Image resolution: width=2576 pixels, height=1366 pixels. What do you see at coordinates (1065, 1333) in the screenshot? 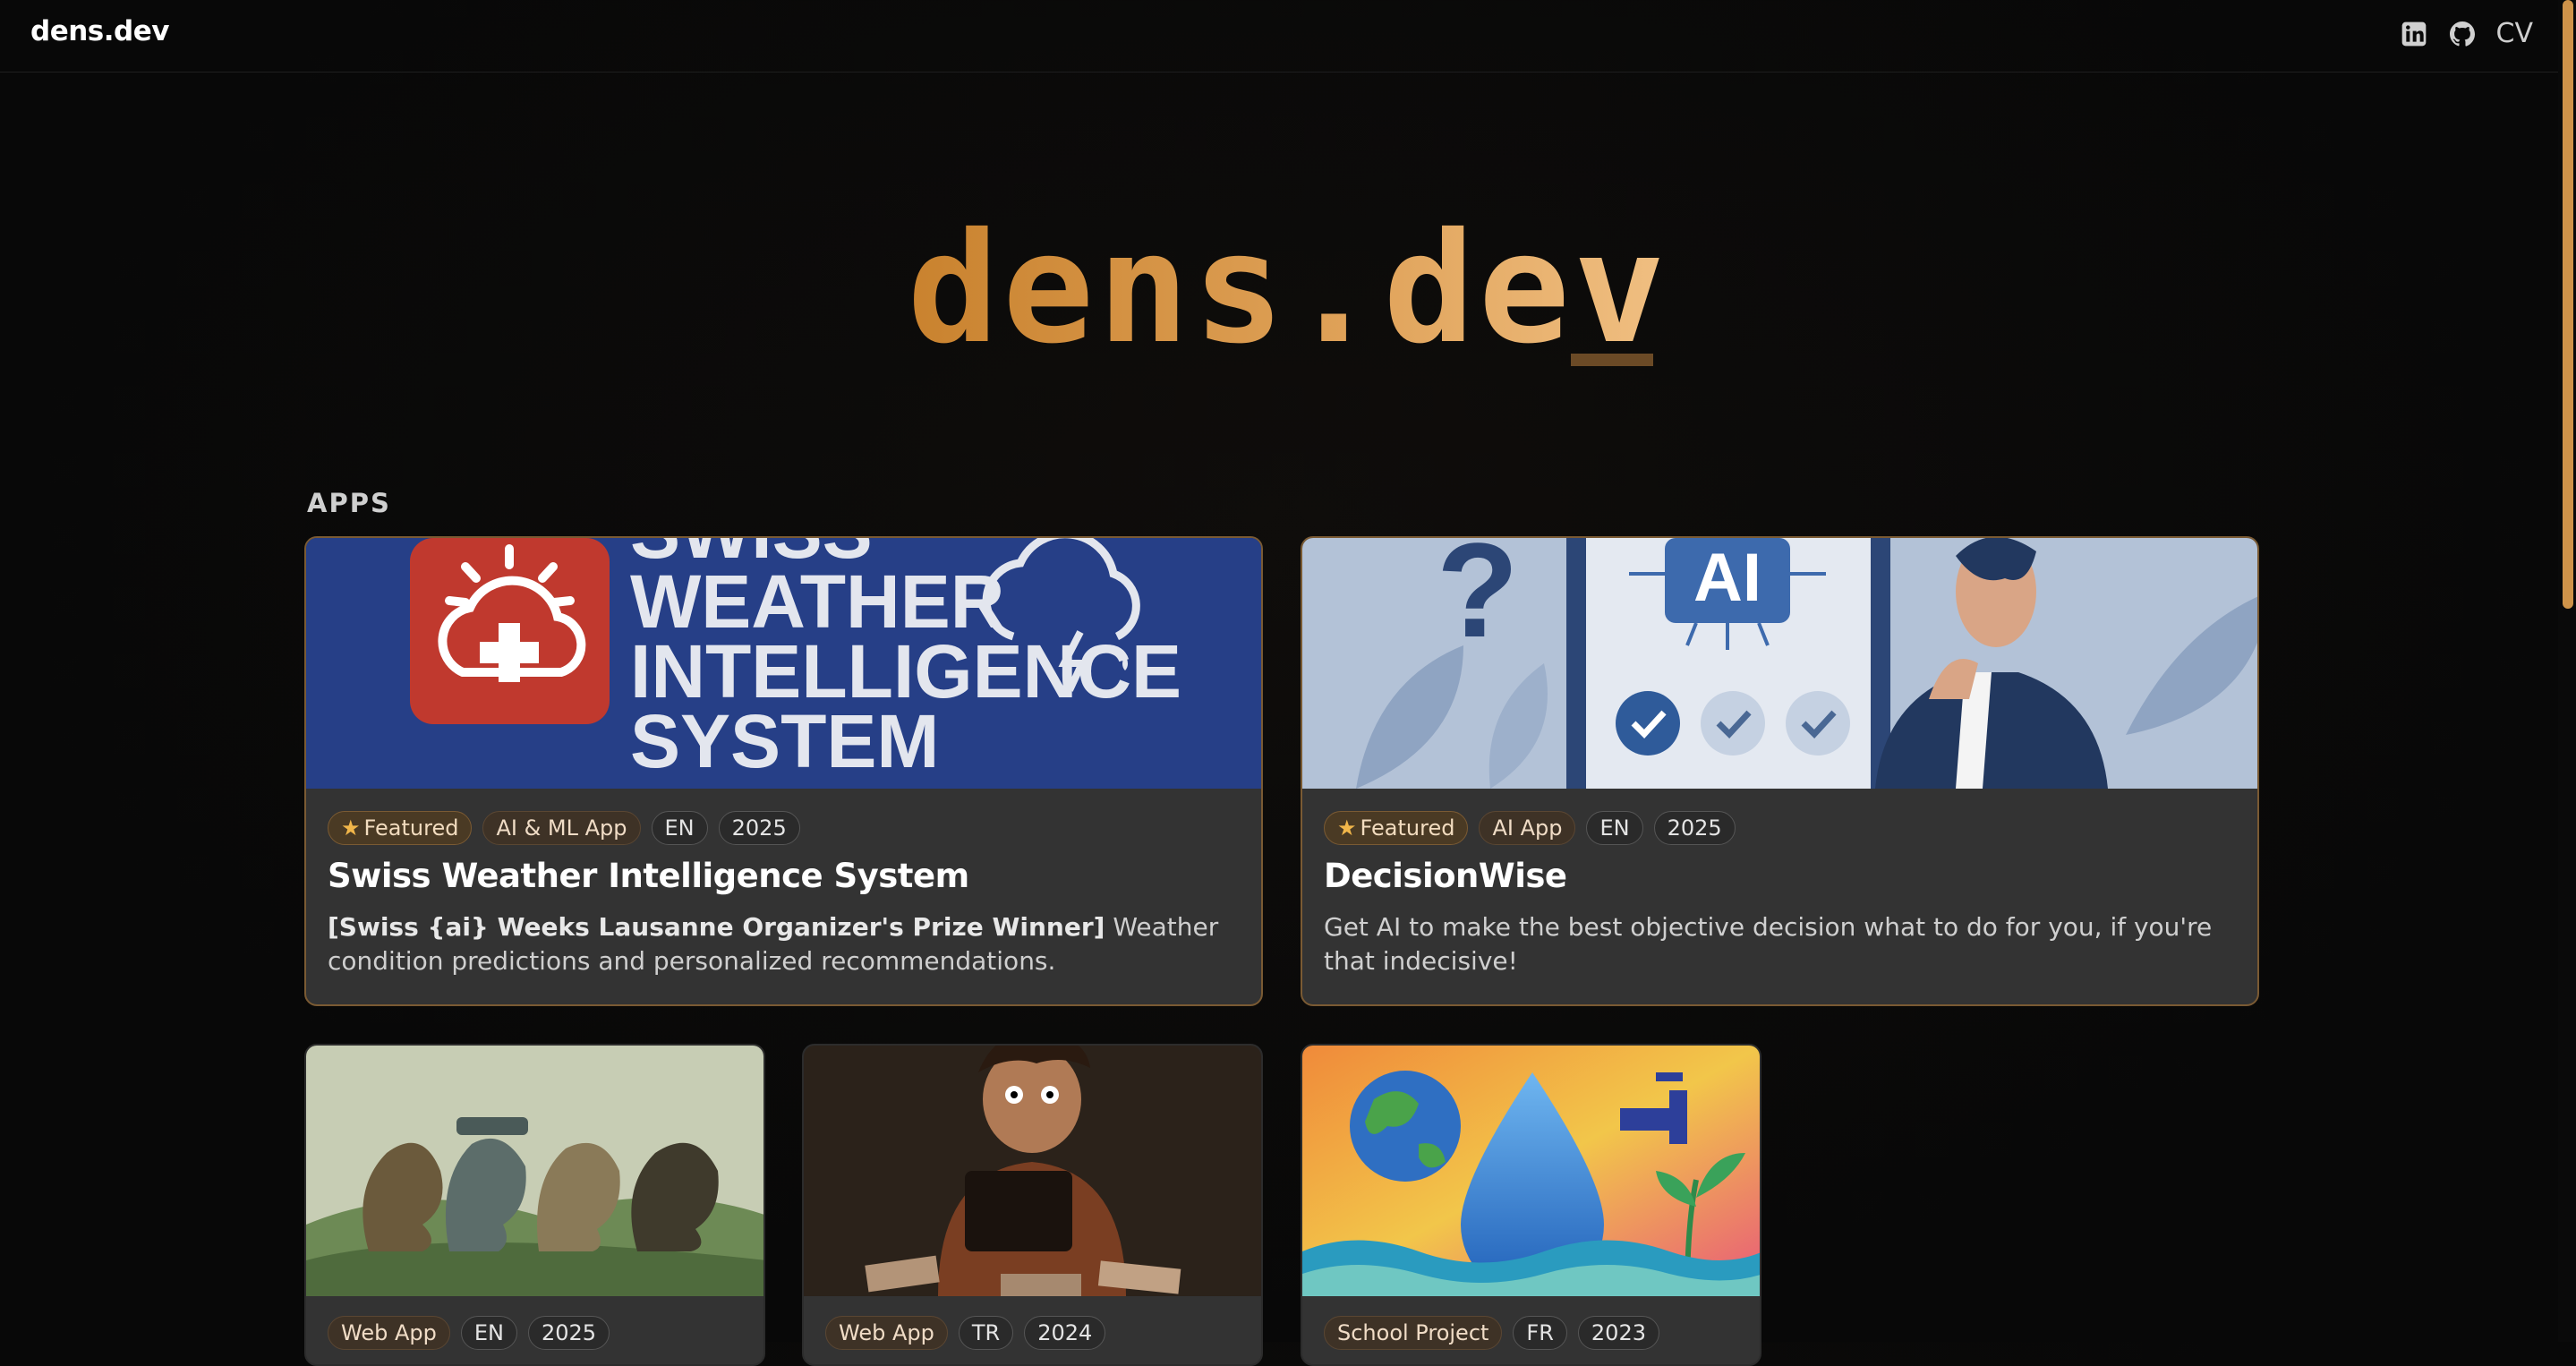
I see `tag-year: 2024` at bounding box center [1065, 1333].